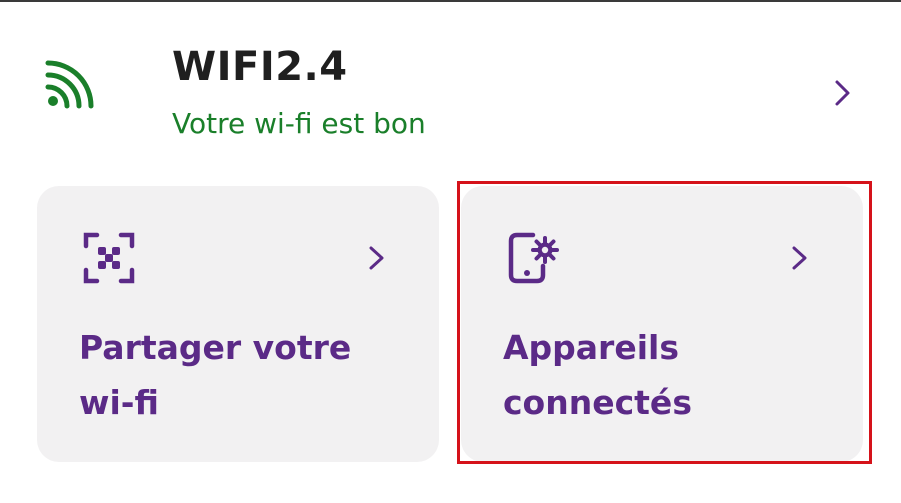  I want to click on wifi-status-text: Votre wi-fi est bon, so click(299, 123).